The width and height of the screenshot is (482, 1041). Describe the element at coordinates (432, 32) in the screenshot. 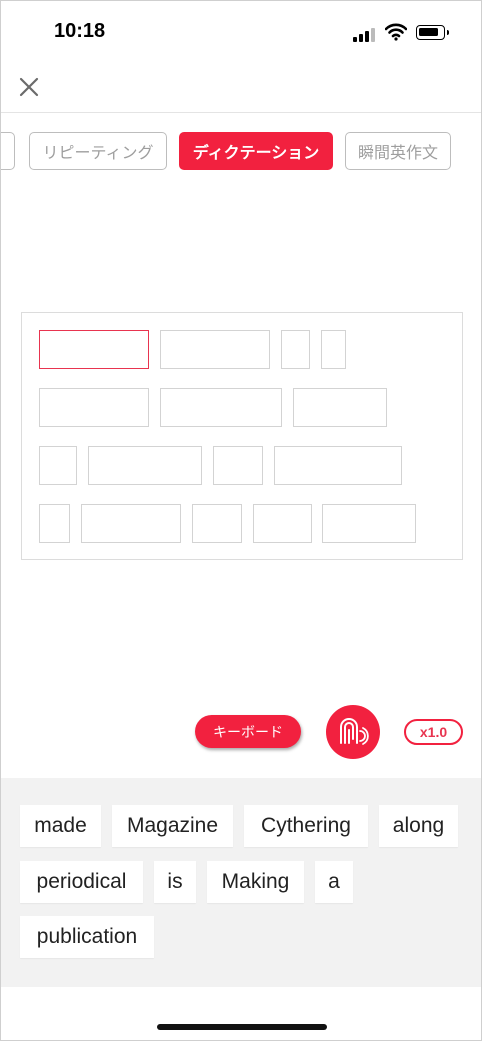

I see `battery-icon` at that location.